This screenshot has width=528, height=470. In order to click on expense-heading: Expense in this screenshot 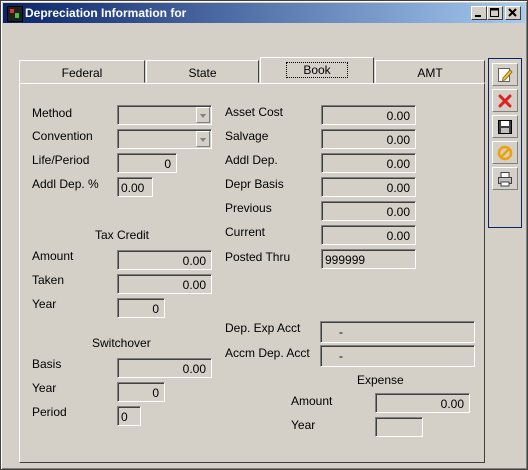, I will do `click(380, 380)`.